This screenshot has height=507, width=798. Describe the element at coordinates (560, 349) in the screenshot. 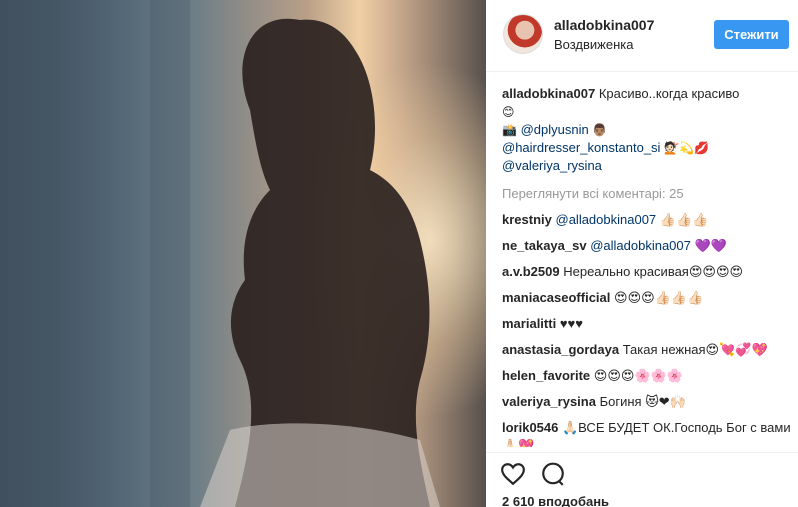

I see `comment-username: anastasia_gordaya` at that location.